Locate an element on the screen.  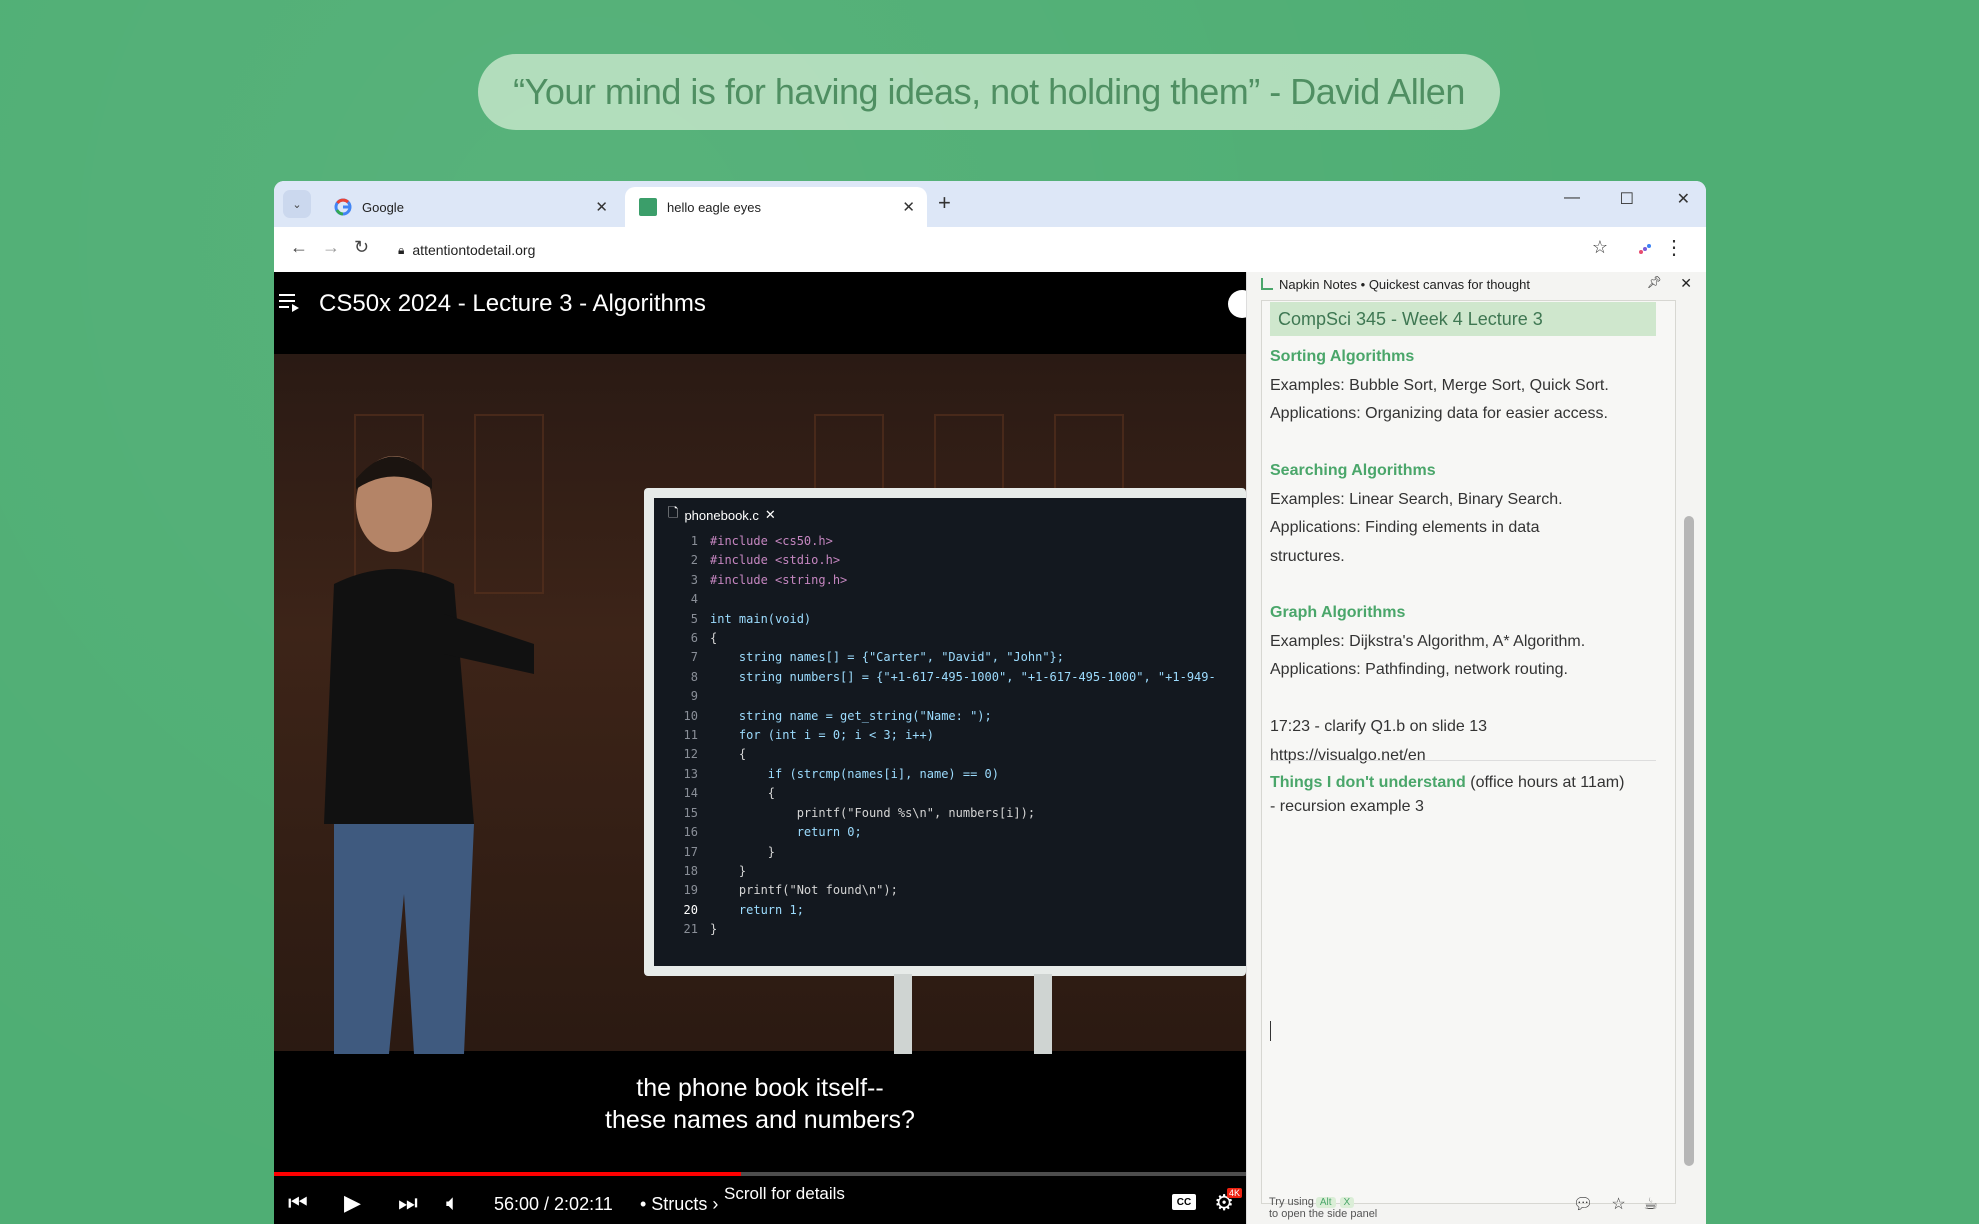
code-line: 10 string name = get_string("Name: "); is located at coordinates (837, 715).